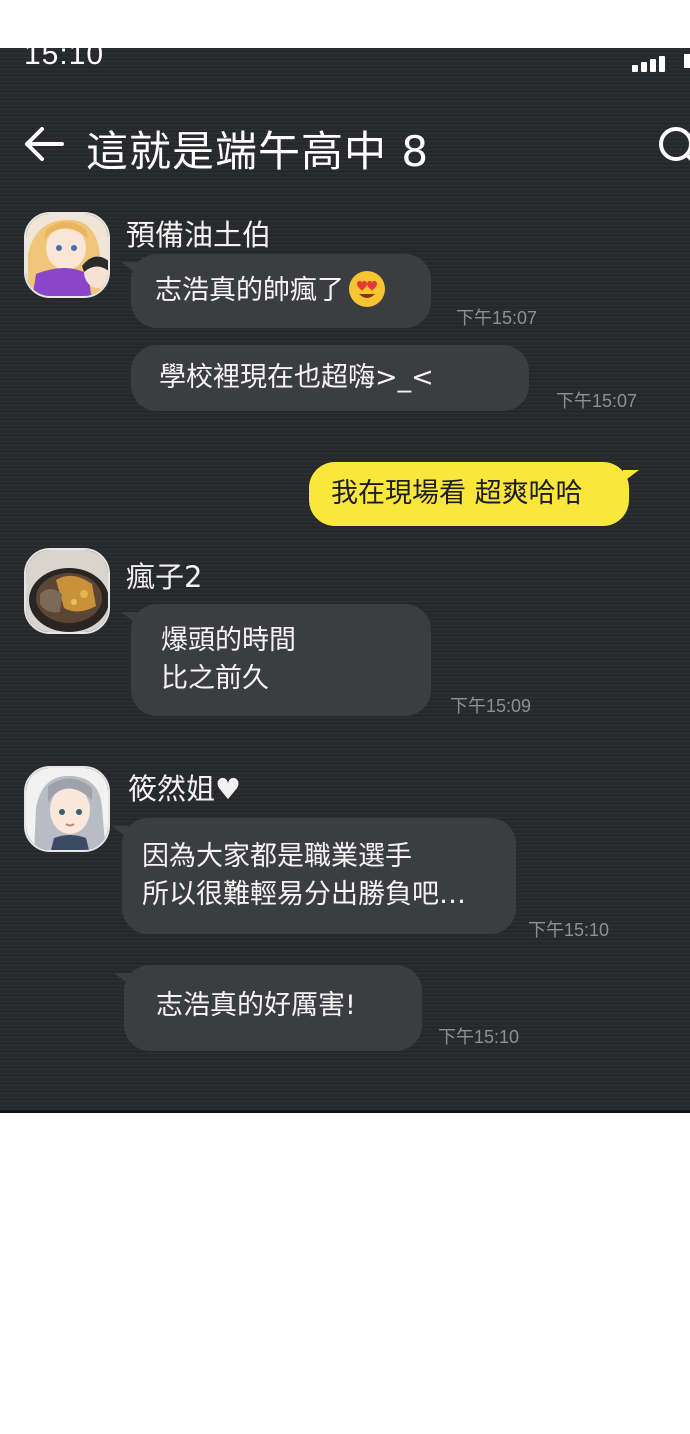  What do you see at coordinates (228, 640) in the screenshot?
I see `message-text-line: 爆頭的時間` at bounding box center [228, 640].